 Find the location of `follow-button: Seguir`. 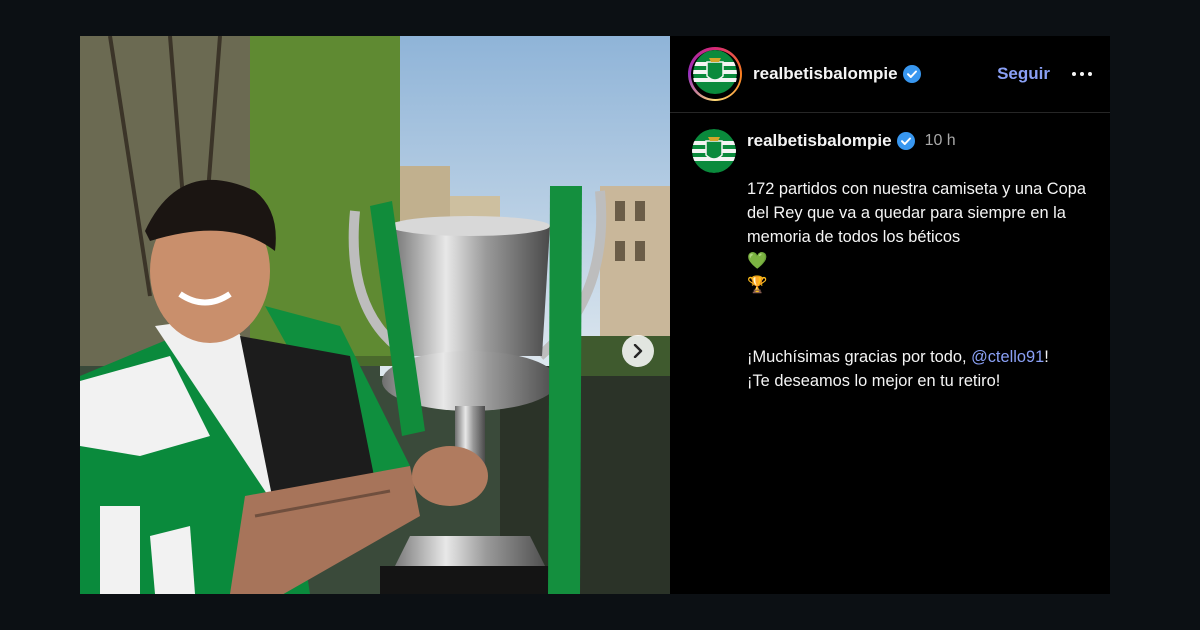

follow-button: Seguir is located at coordinates (1023, 74).